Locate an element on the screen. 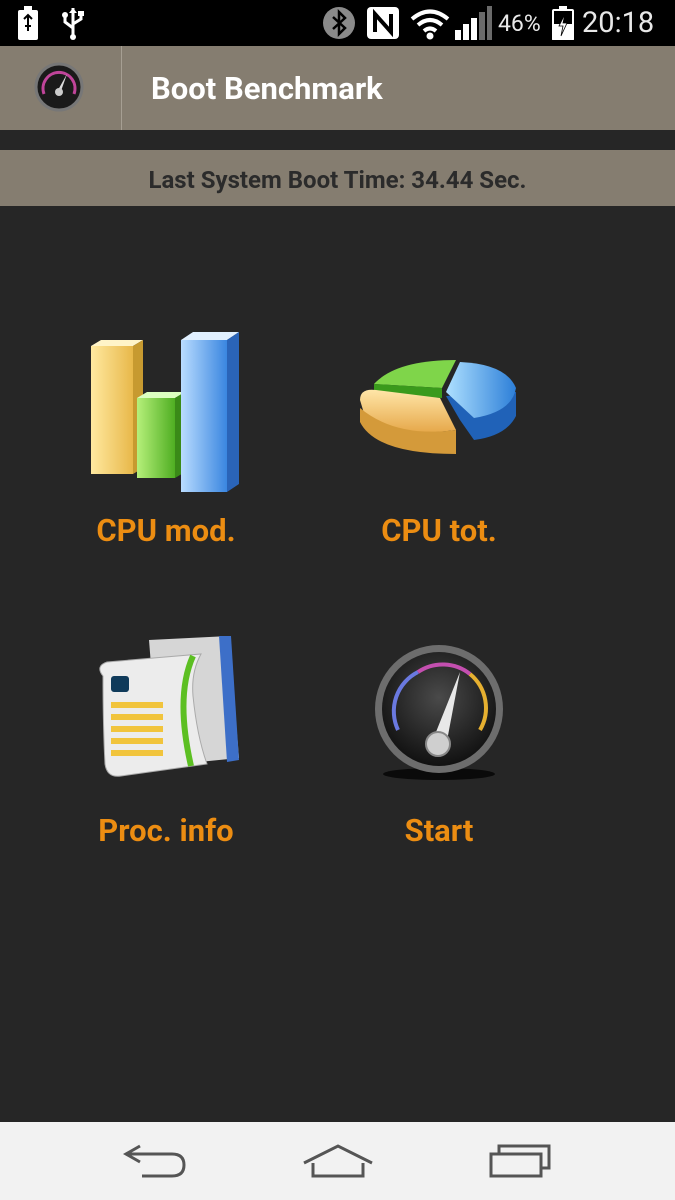 This screenshot has width=675, height=1200. nfc-icon is located at coordinates (383, 25).